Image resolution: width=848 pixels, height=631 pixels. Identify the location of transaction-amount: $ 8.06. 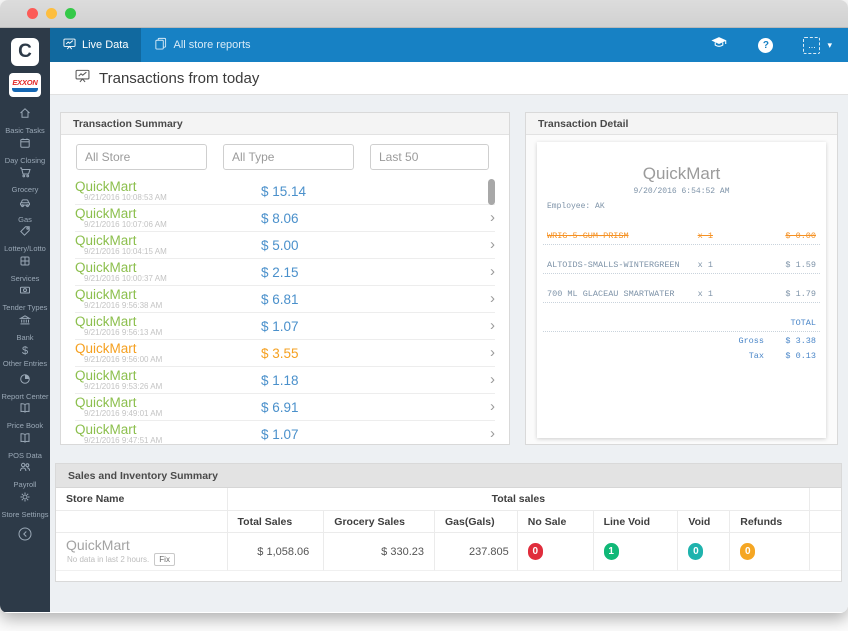
(280, 218).